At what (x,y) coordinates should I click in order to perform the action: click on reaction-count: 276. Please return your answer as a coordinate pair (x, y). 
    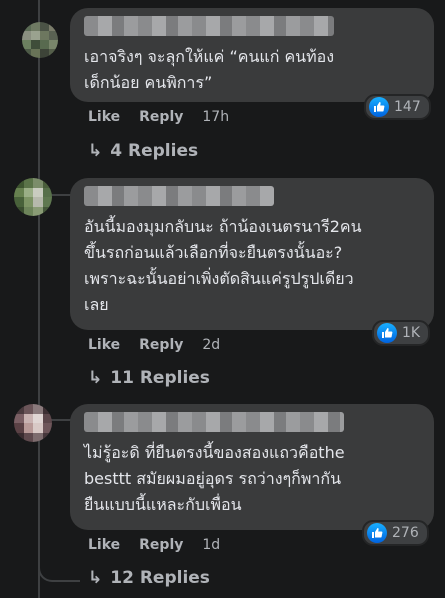
    Looking at the image, I should click on (395, 533).